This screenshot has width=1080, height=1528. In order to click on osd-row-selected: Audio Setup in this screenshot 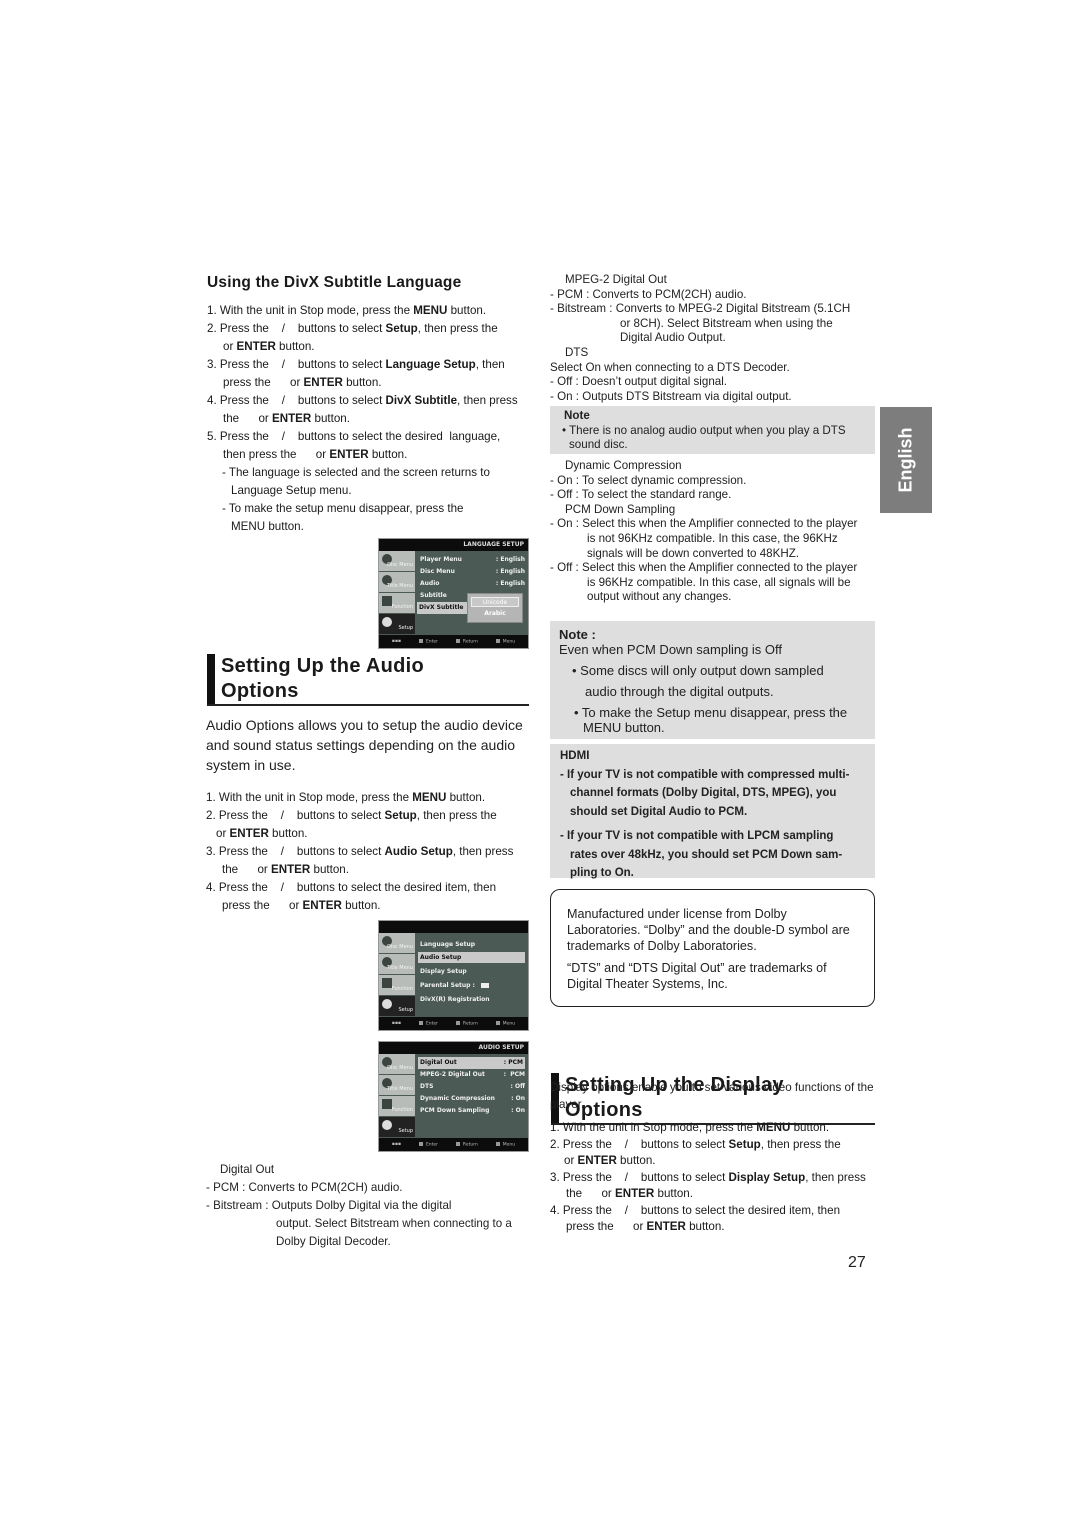, I will do `click(471, 957)`.